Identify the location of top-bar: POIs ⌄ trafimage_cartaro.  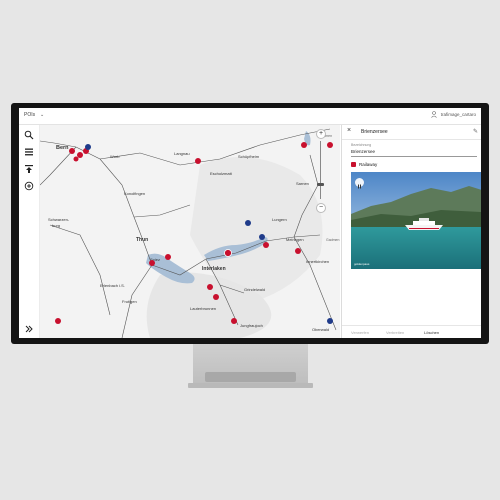
(250, 116).